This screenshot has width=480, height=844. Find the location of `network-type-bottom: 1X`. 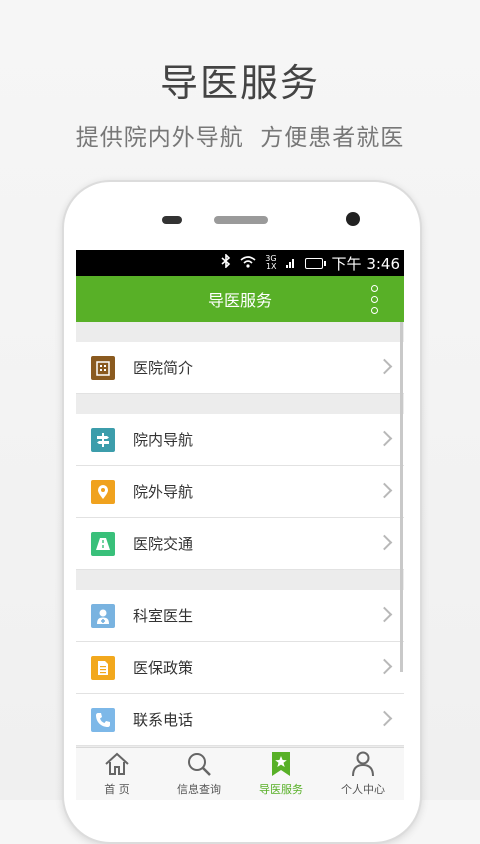

network-type-bottom: 1X is located at coordinates (271, 266).